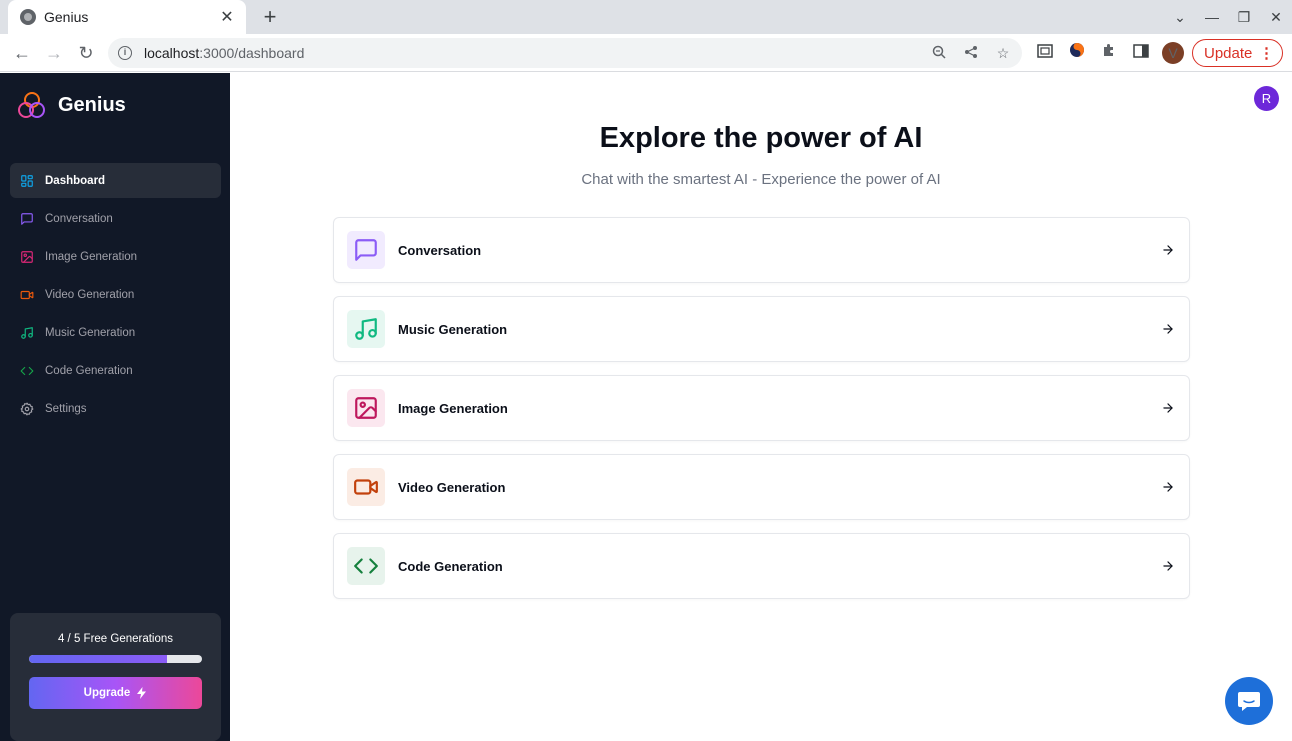 The width and height of the screenshot is (1292, 741). Describe the element at coordinates (89, 370) in the screenshot. I see `sidebar-item-label: Code Generation` at that location.